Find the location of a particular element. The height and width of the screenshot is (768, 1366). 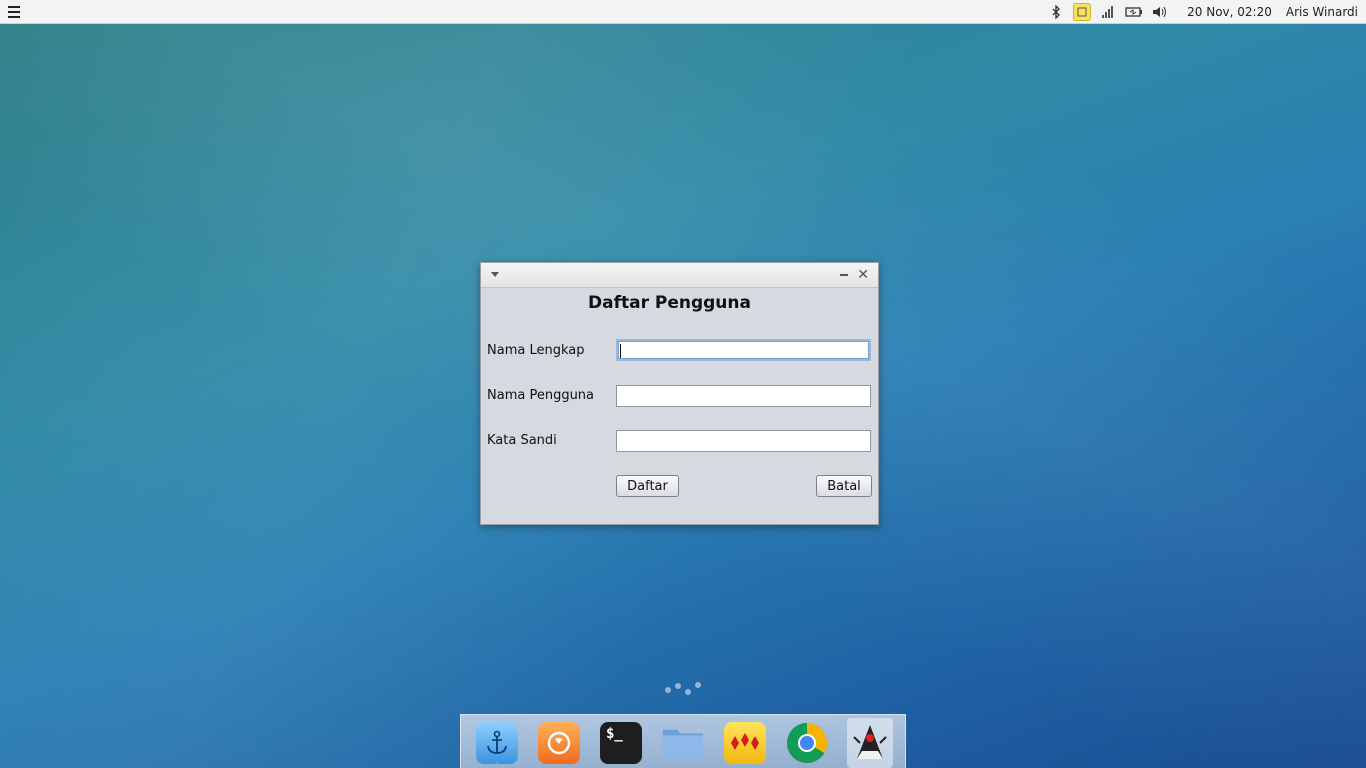

register-button: Daftar is located at coordinates (647, 486).